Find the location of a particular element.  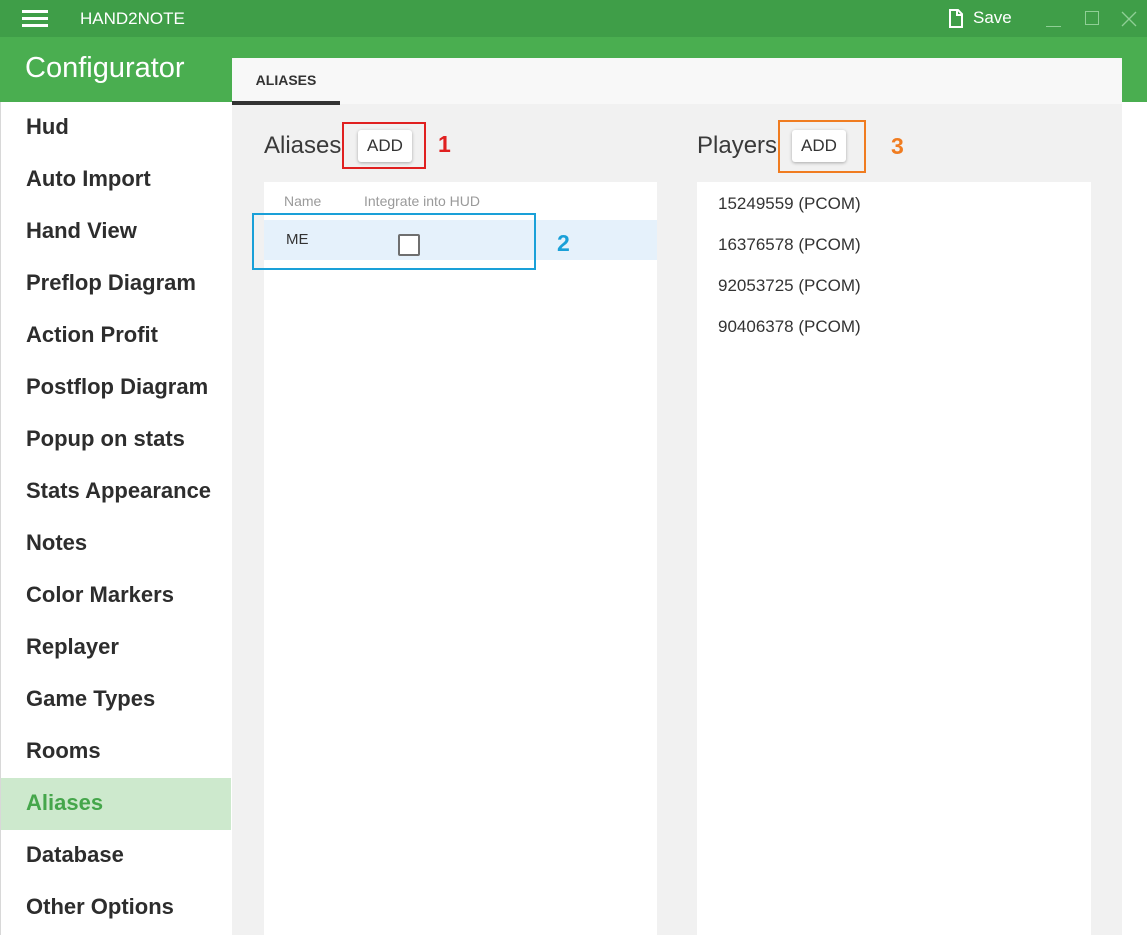

sidebar-item-postflop-diagram: Postflop Diagram is located at coordinates (116, 388).